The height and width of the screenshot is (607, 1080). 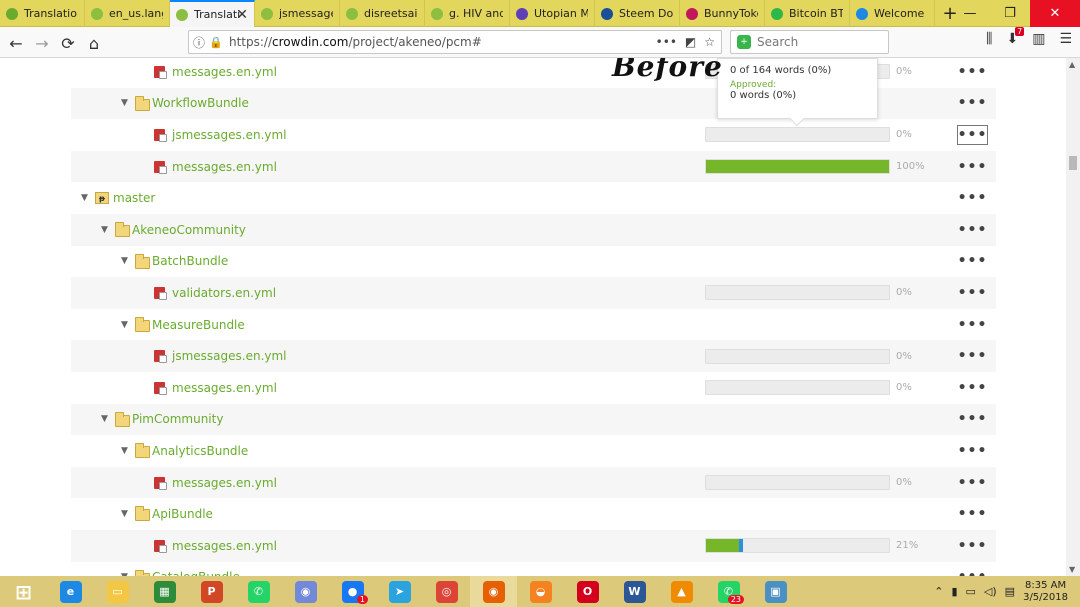 What do you see at coordinates (690, 42) in the screenshot?
I see `pocket-icon: ◩` at bounding box center [690, 42].